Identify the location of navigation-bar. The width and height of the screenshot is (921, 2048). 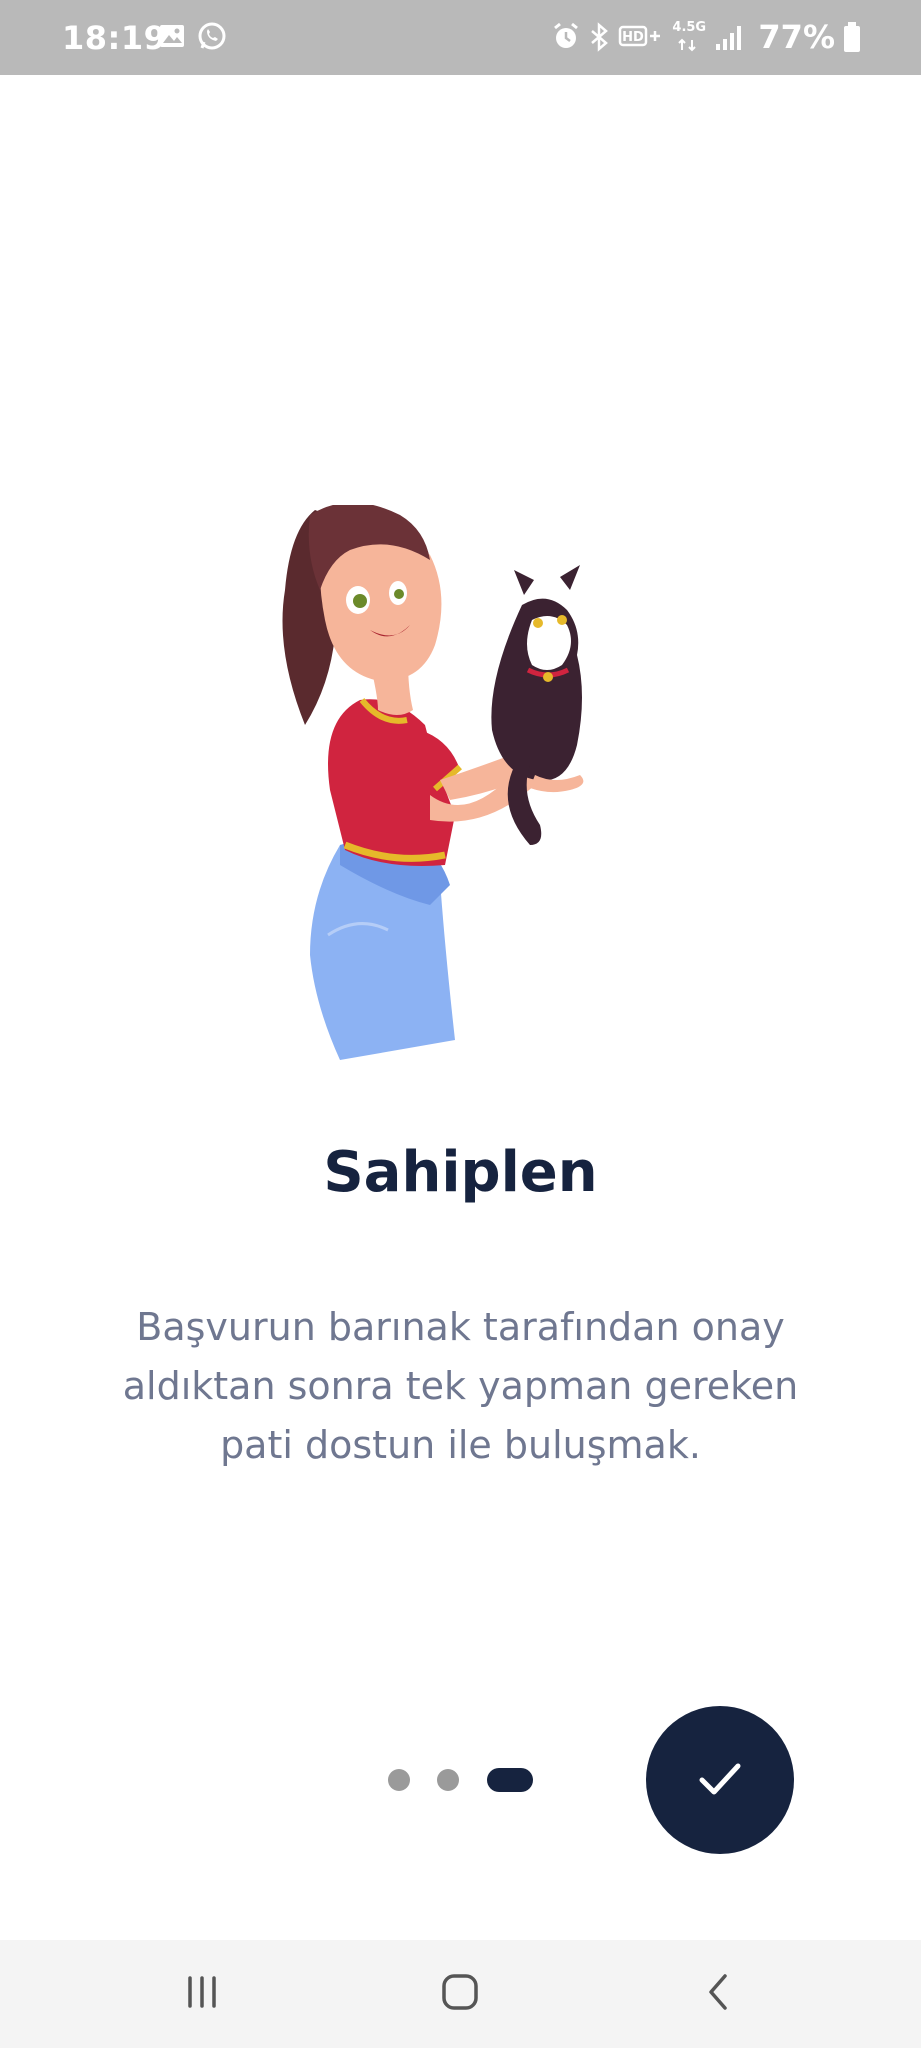
(460, 1994).